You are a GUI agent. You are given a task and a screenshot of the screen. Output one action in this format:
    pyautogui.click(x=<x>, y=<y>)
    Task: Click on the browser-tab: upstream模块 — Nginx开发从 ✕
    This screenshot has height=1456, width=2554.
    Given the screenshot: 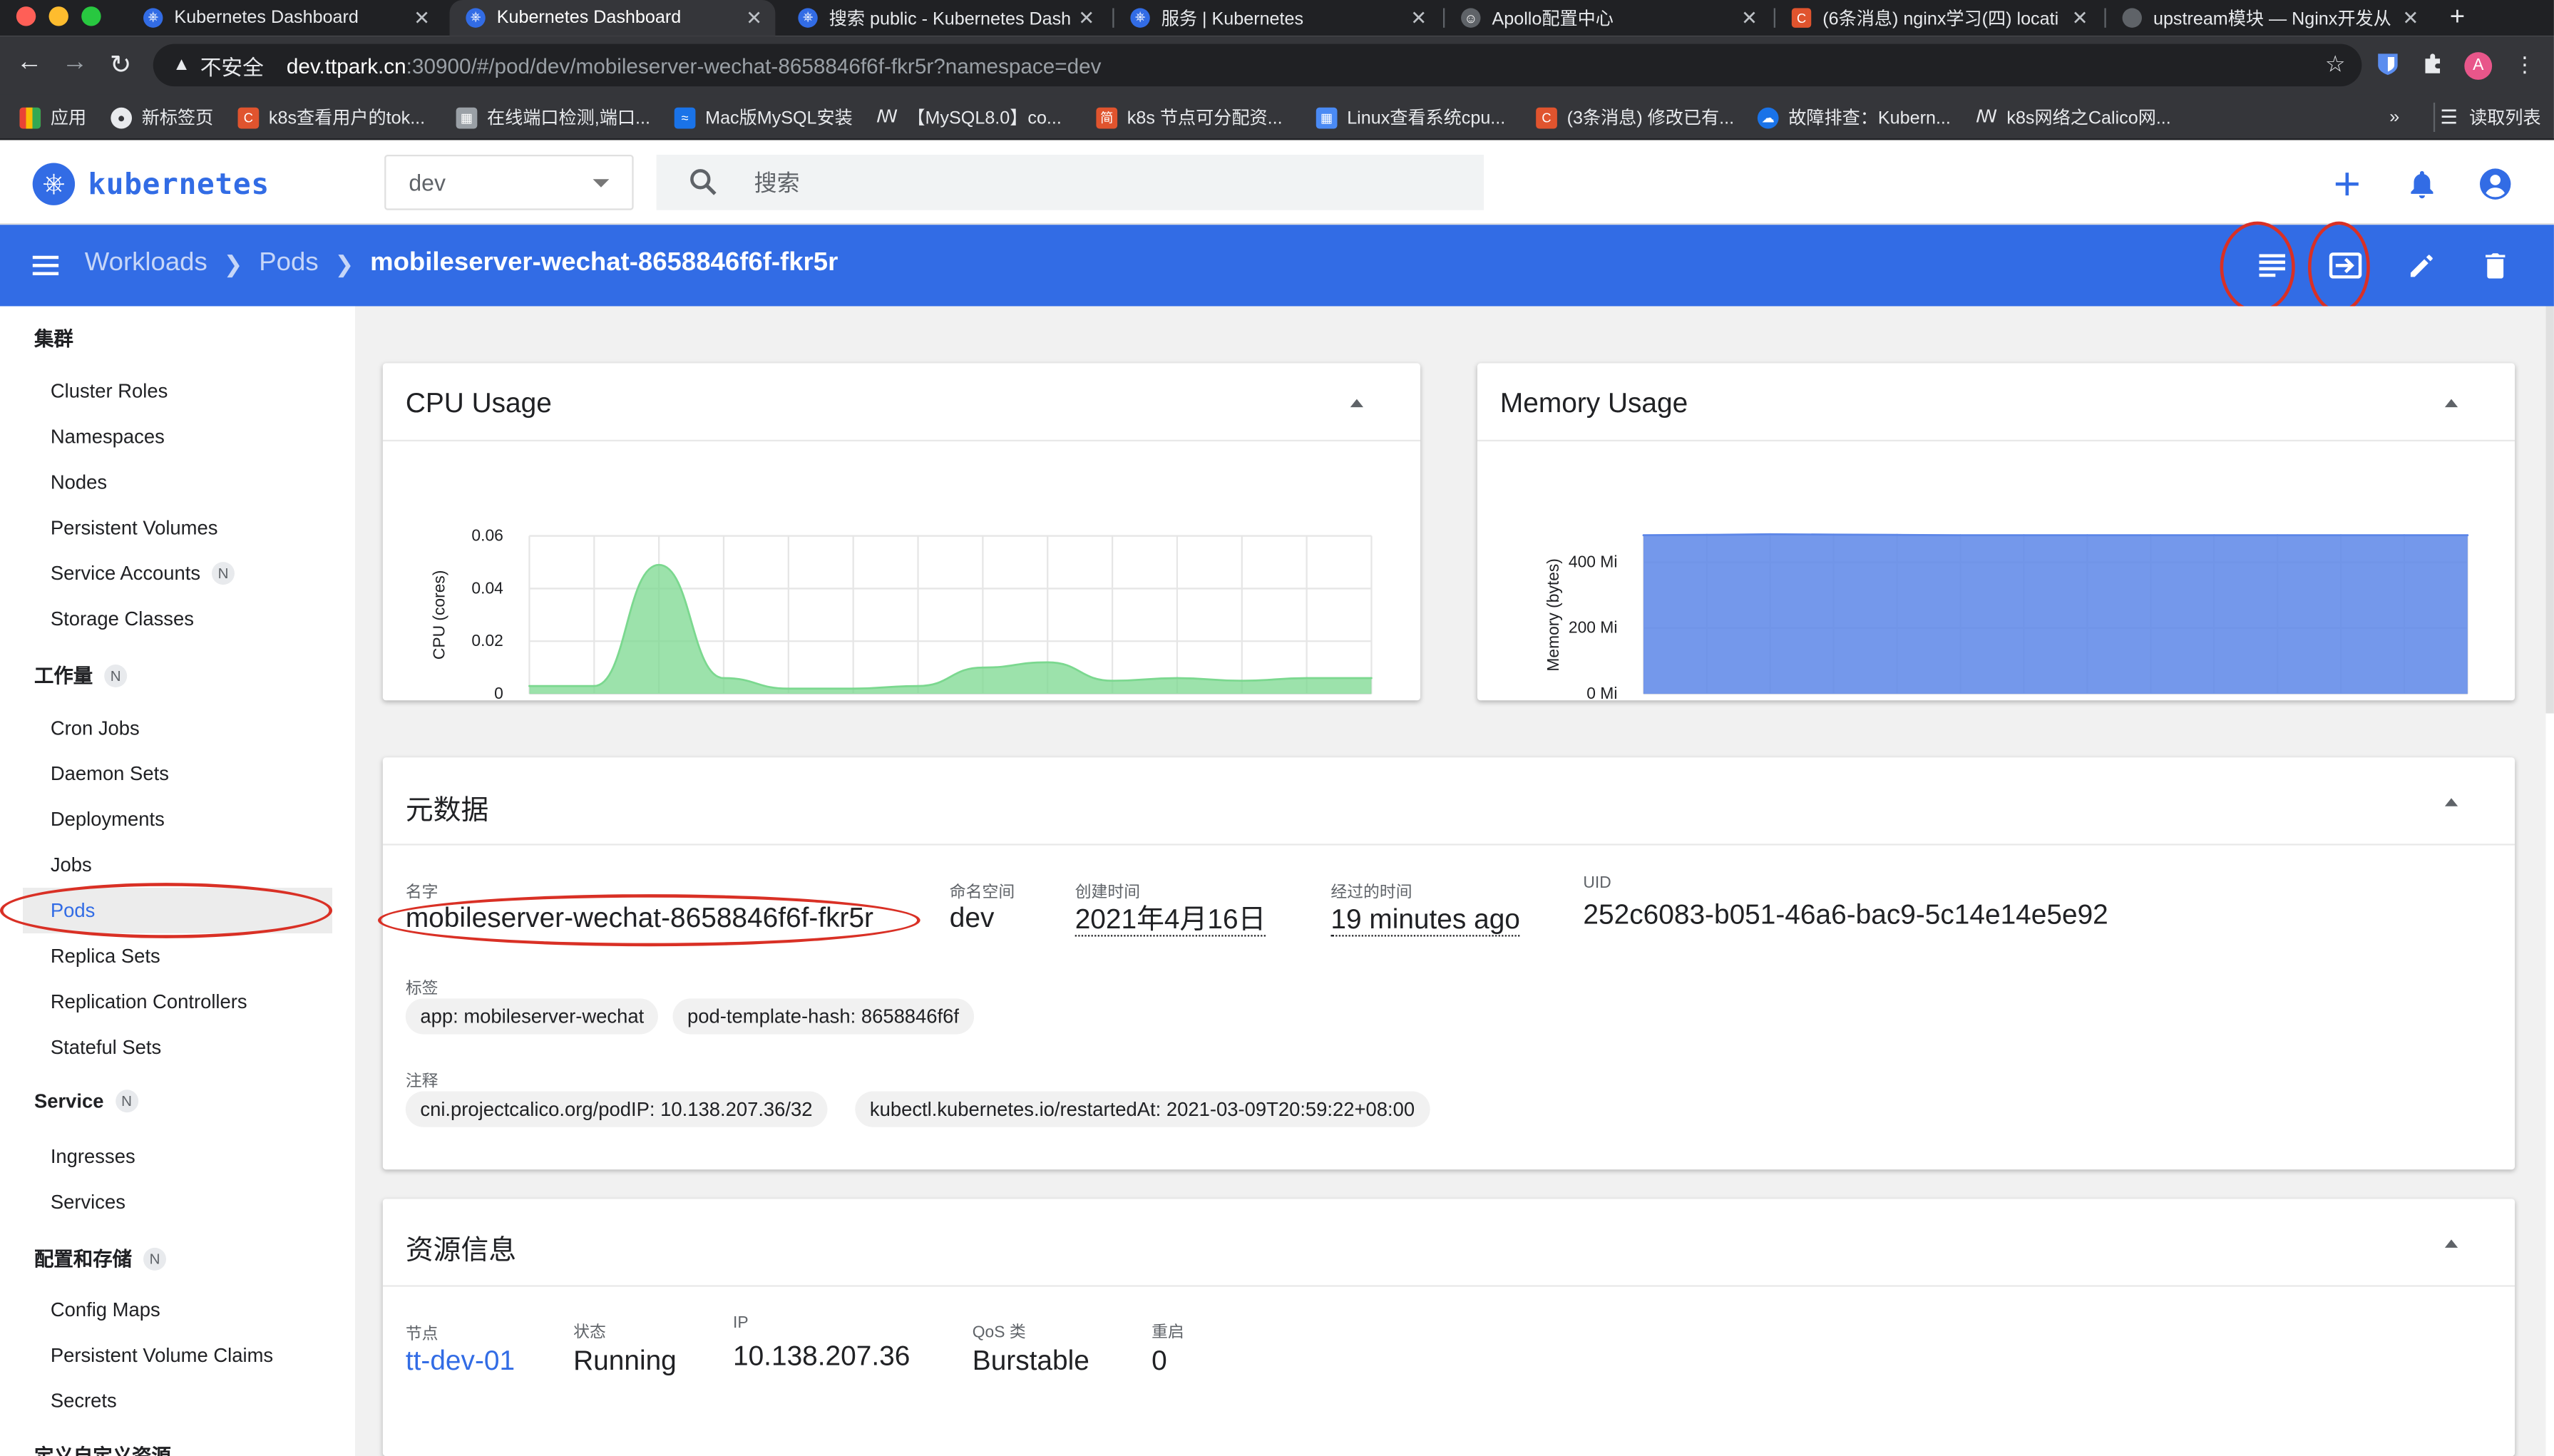 What is the action you would take?
    pyautogui.click(x=2269, y=18)
    